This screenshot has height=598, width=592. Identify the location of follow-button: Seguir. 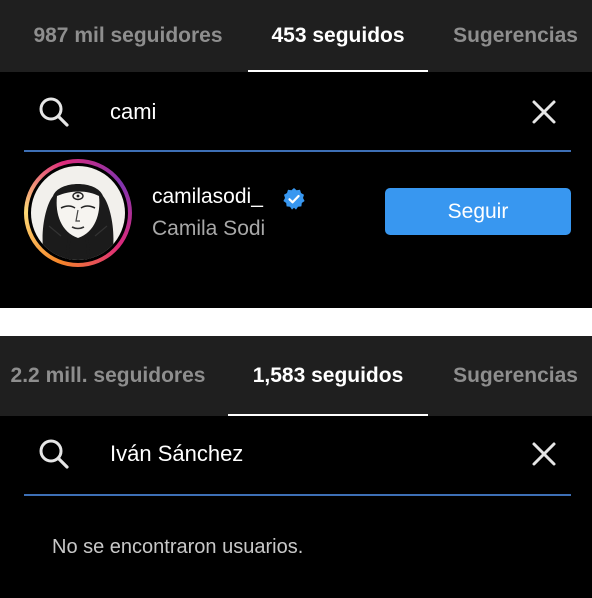
(478, 211).